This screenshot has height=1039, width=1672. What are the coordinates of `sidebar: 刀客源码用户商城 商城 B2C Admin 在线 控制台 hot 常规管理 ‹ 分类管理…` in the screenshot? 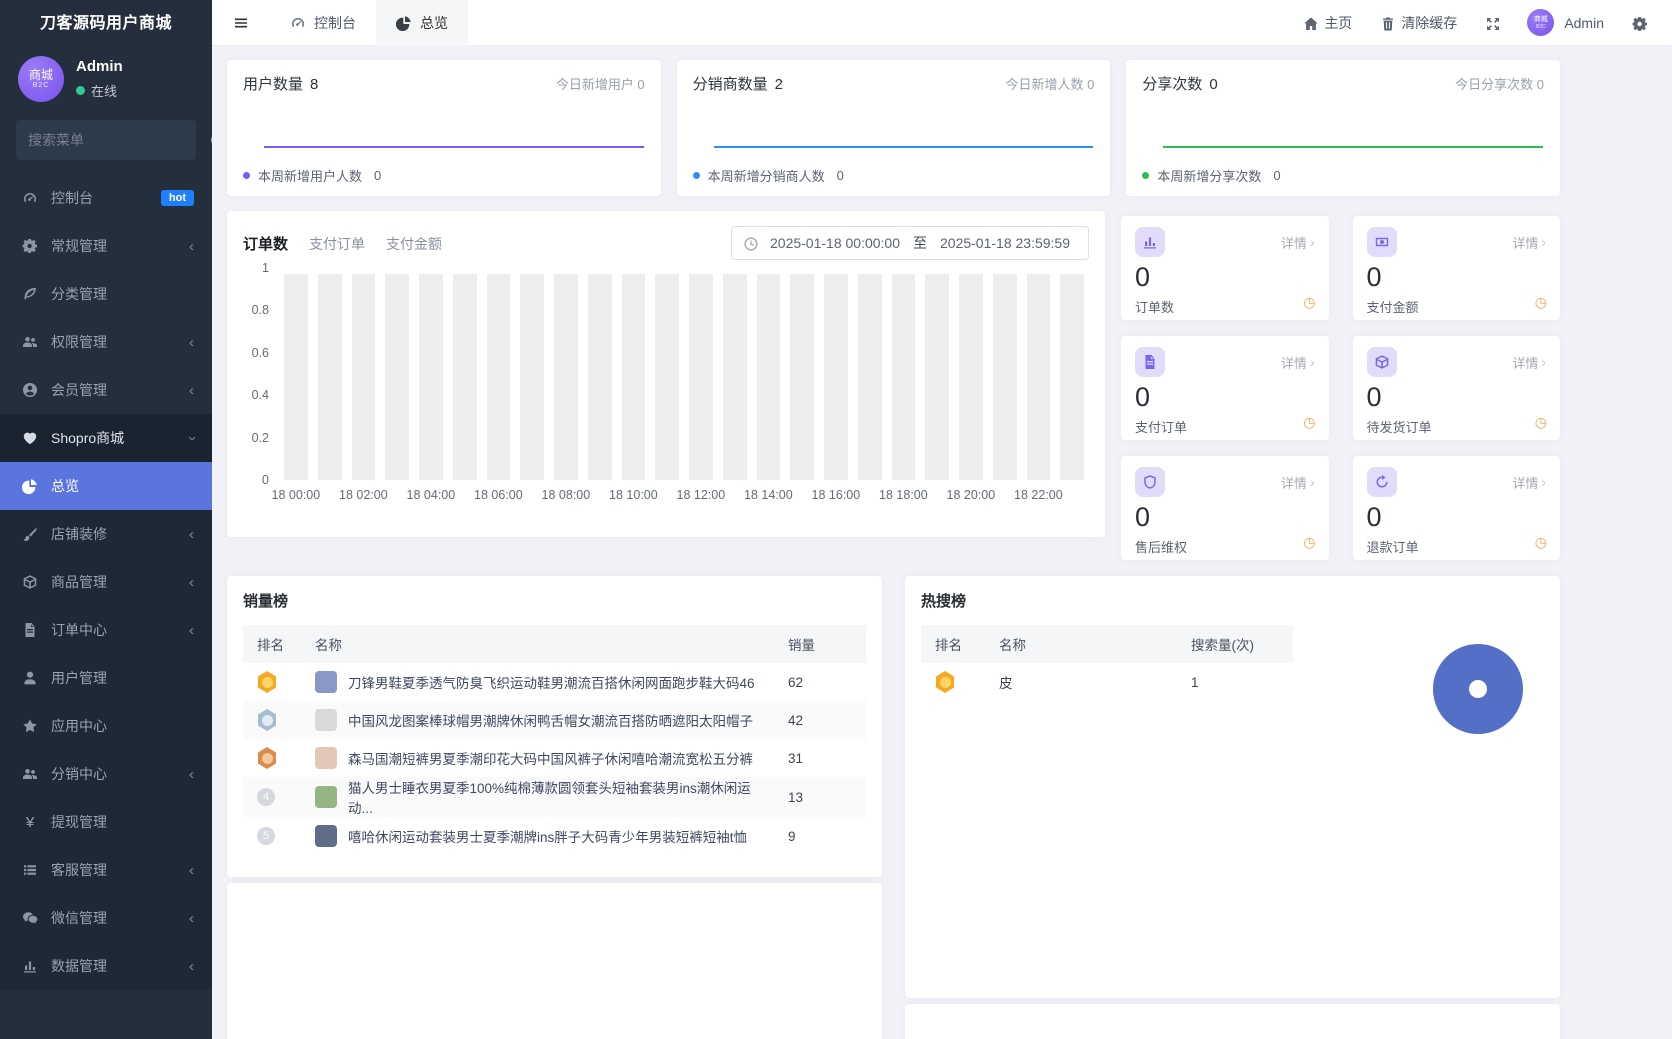 It's located at (106, 519).